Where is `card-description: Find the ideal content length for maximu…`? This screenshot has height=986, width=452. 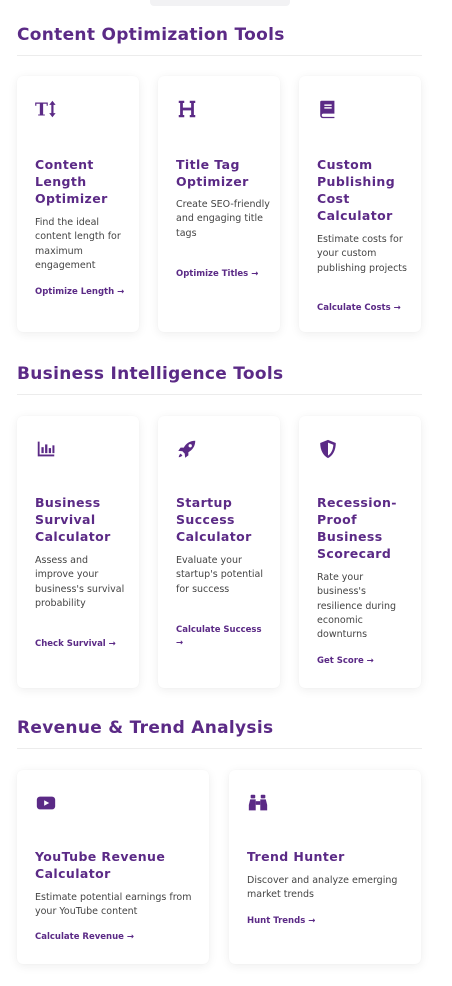
card-description: Find the ideal content length for maximu… is located at coordinates (78, 244).